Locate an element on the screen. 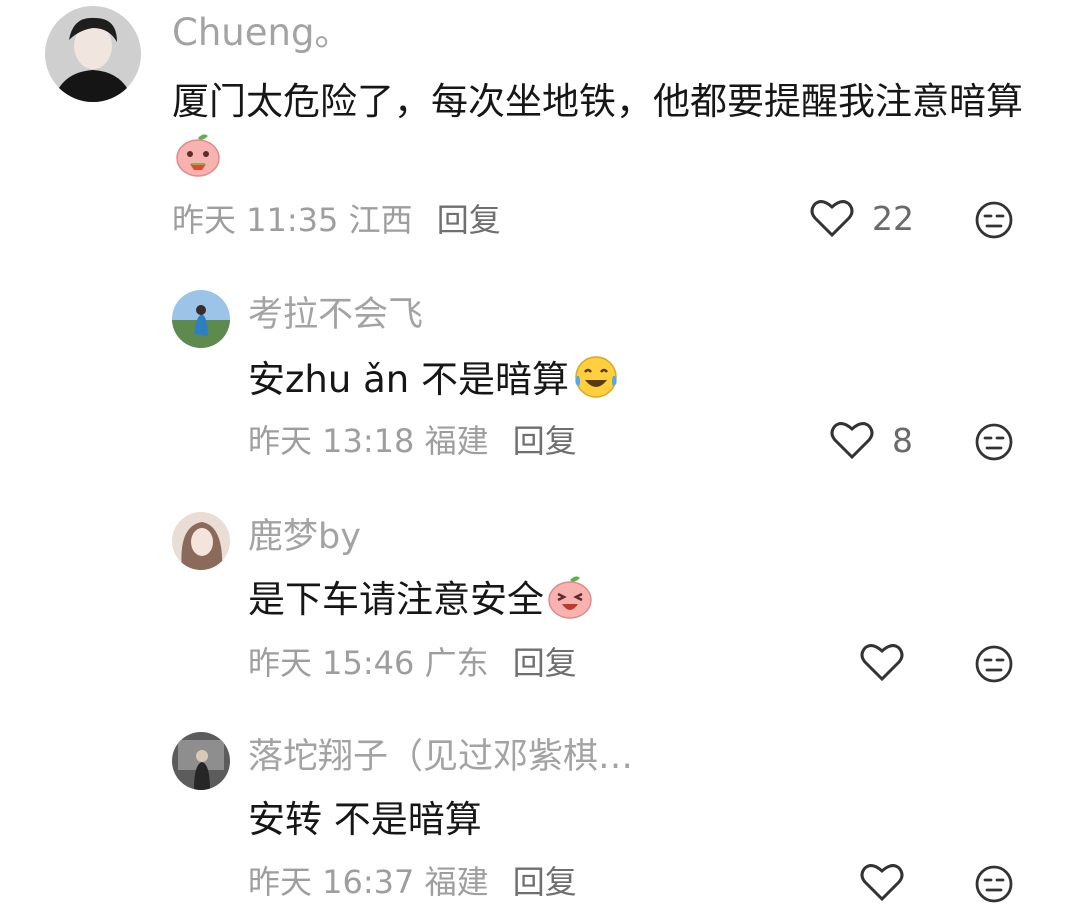 This screenshot has height=920, width=1080. comment-time: 昨天 11:35 is located at coordinates (255, 220).